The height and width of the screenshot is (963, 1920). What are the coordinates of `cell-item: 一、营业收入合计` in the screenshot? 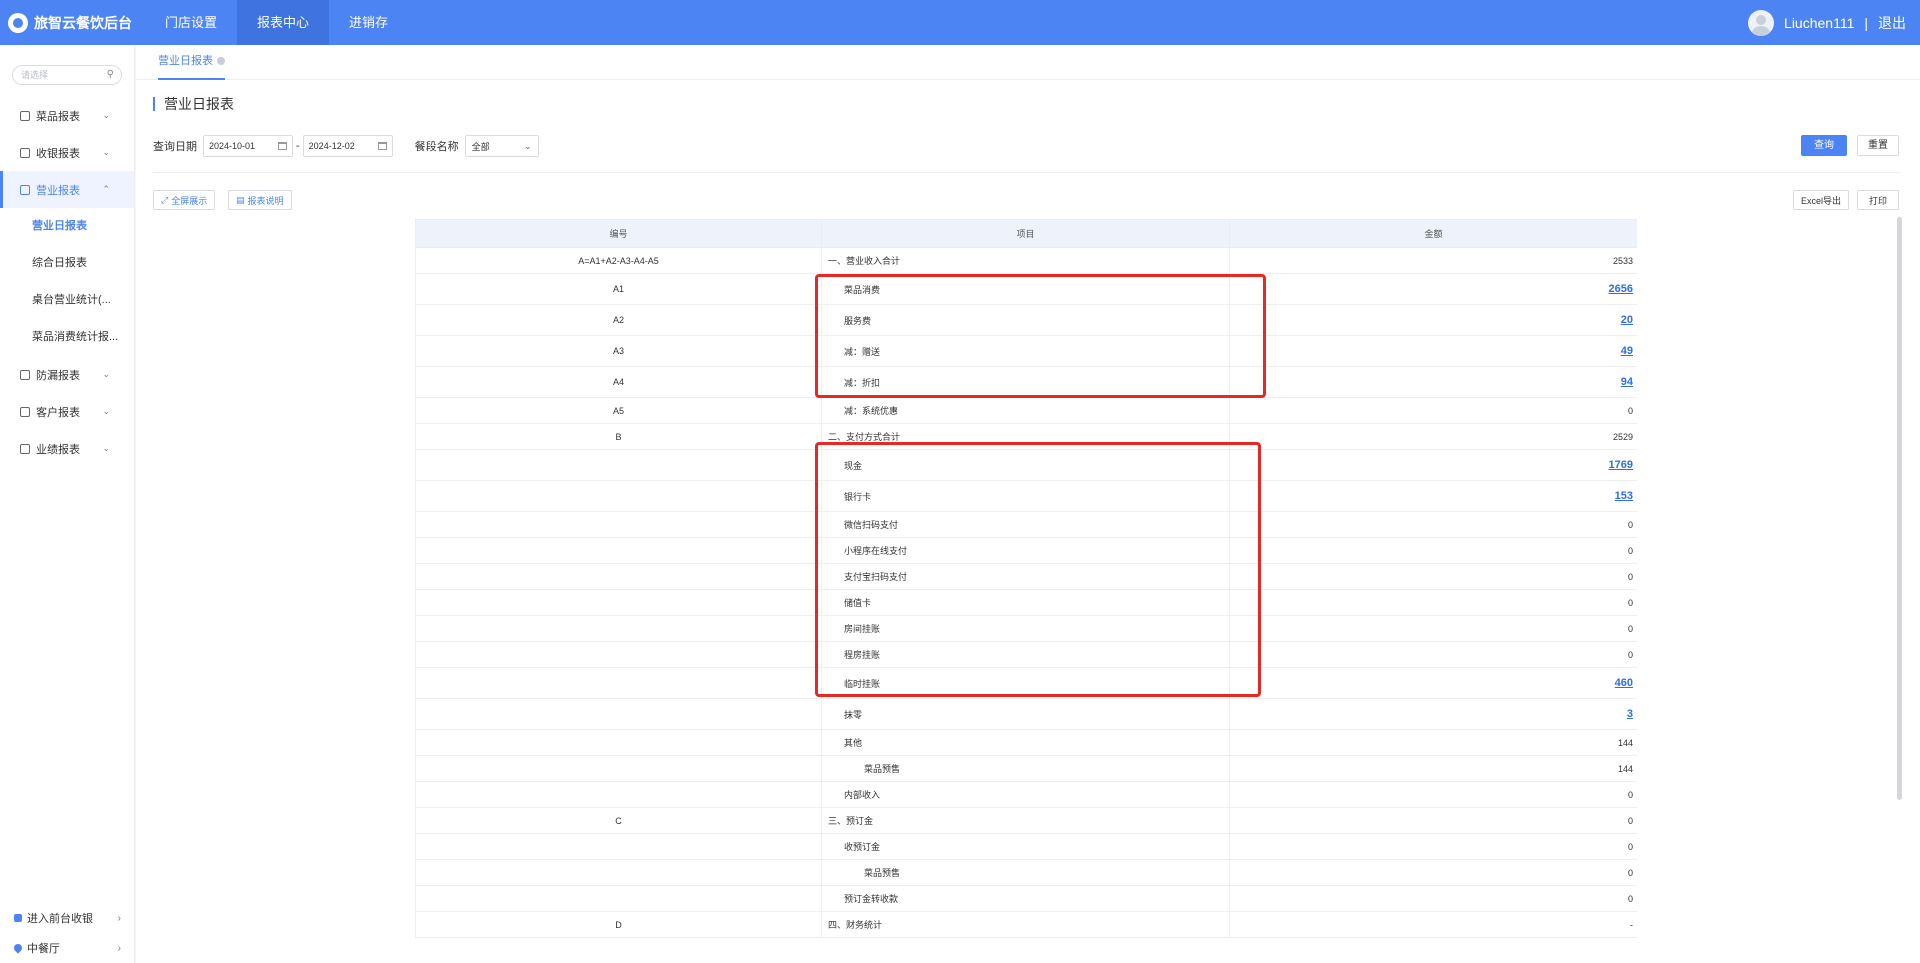 It's located at (1025, 260).